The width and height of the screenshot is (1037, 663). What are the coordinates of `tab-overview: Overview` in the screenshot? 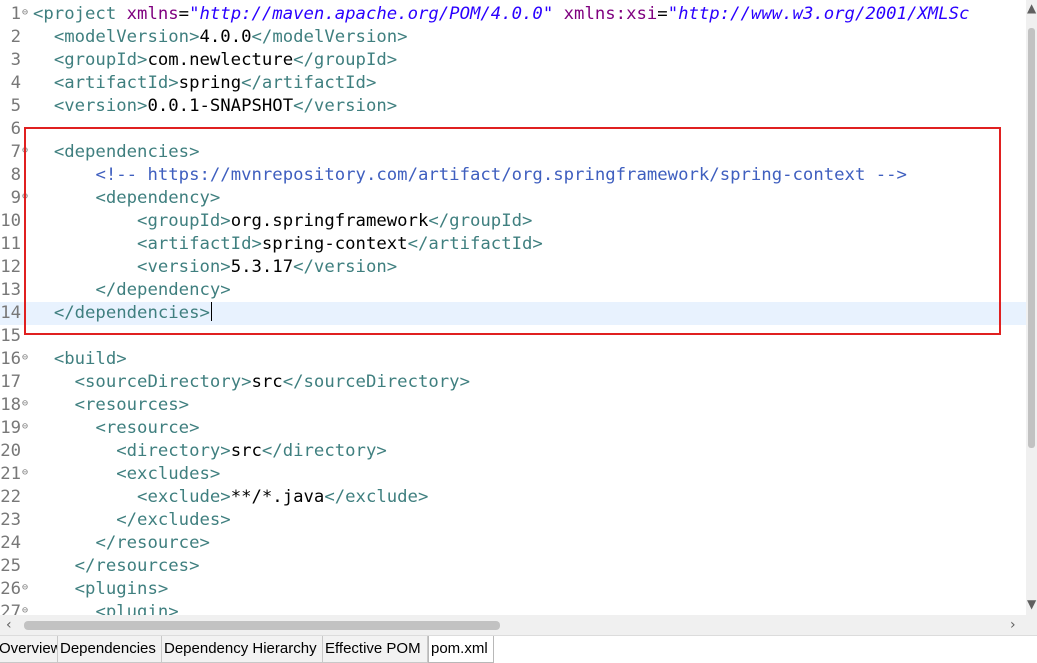 It's located at (29, 649).